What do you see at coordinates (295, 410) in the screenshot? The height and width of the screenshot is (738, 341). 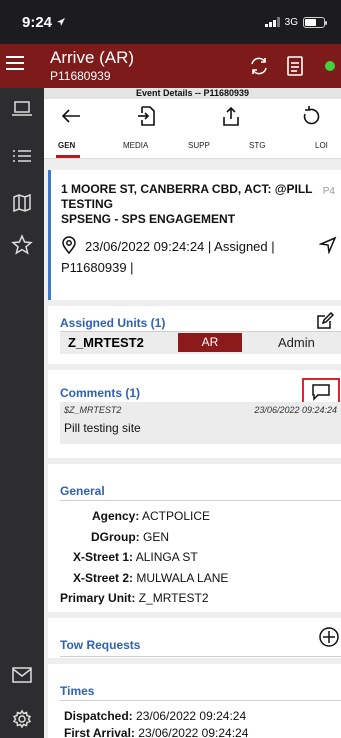 I see `comment-time: 23/06/2022 09:24:24` at bounding box center [295, 410].